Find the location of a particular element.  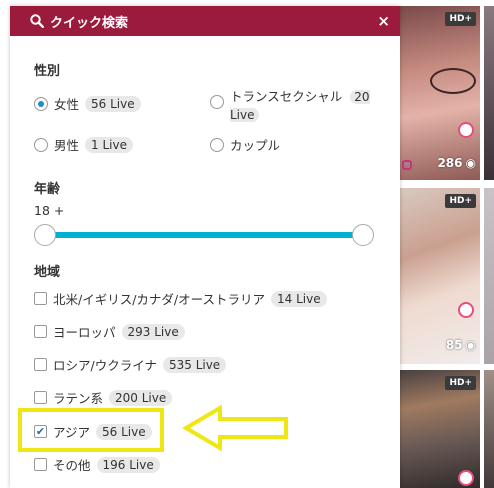

model-thumbnail: HD+ 85 ◉ is located at coordinates (440, 276).